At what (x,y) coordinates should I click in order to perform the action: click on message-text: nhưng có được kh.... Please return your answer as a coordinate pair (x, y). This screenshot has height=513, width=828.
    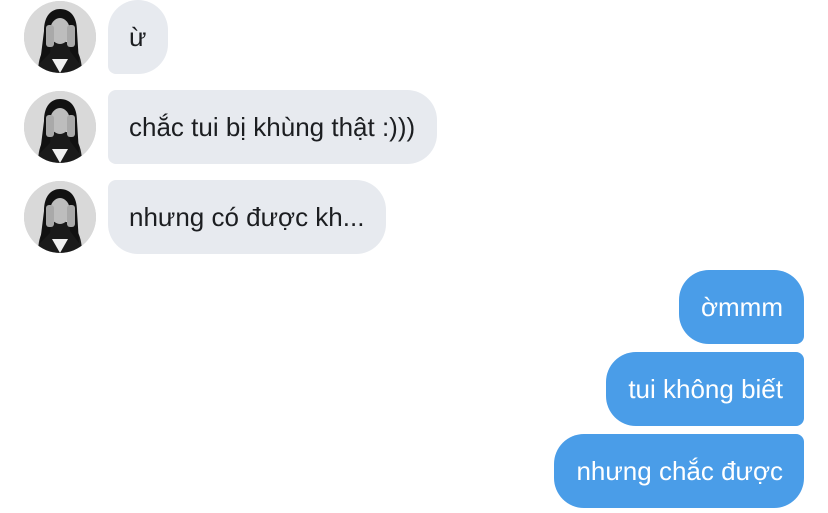
    Looking at the image, I should click on (247, 217).